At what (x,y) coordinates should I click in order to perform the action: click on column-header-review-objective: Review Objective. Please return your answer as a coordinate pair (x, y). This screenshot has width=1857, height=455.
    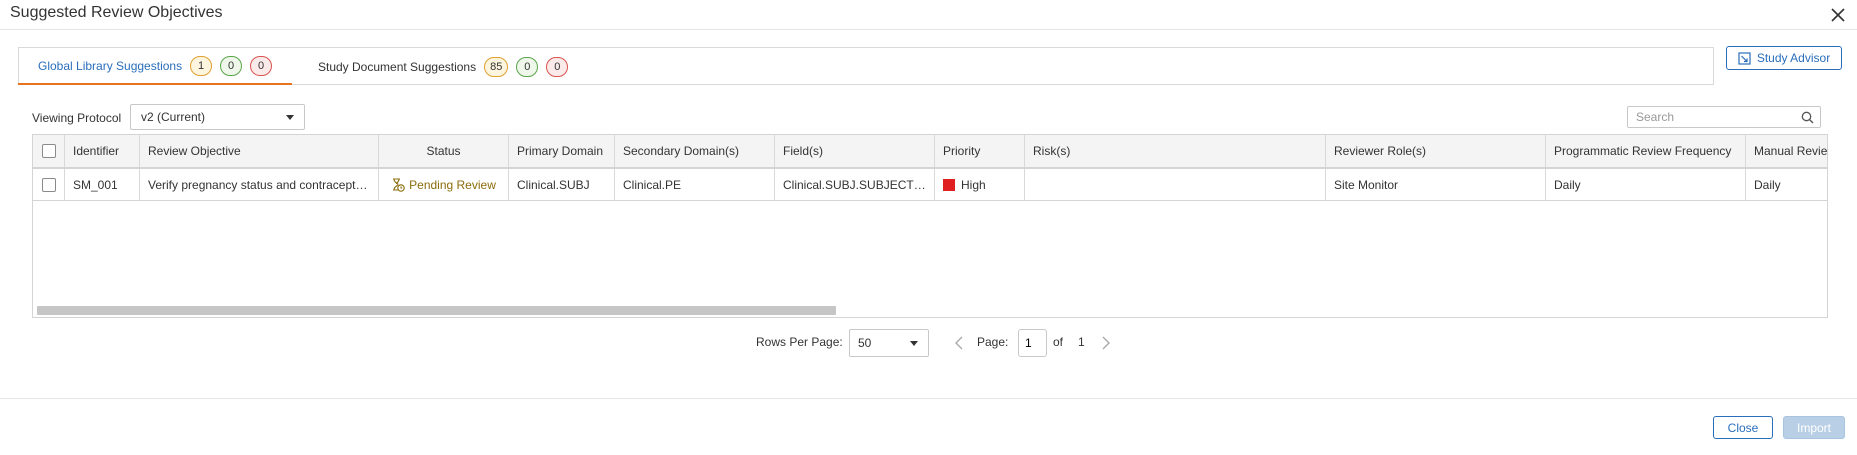
    Looking at the image, I should click on (259, 151).